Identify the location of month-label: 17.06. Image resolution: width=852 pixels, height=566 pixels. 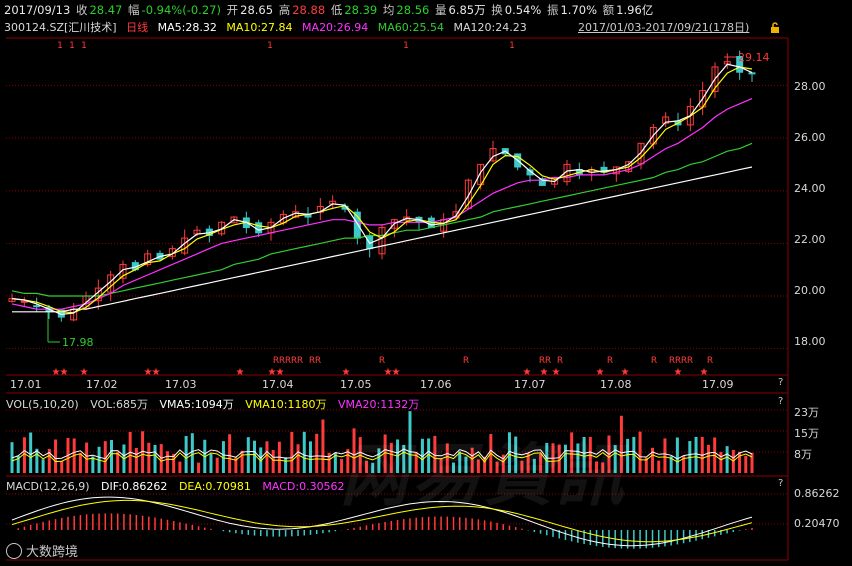
(436, 384).